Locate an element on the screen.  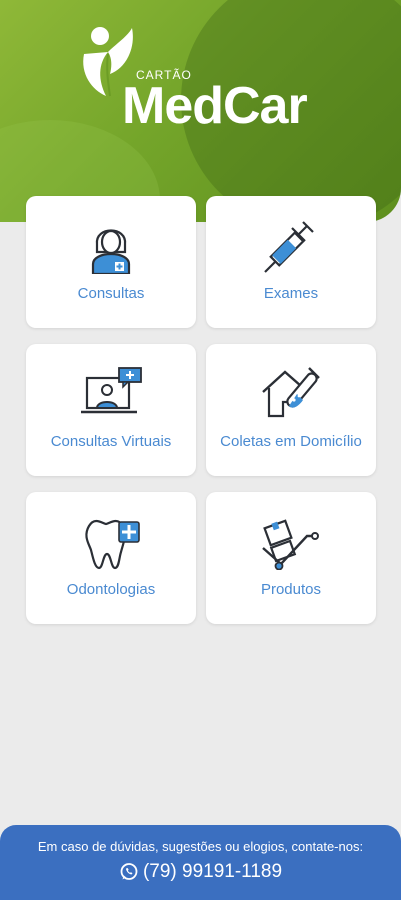
brand-name: MedCar is located at coordinates (215, 106).